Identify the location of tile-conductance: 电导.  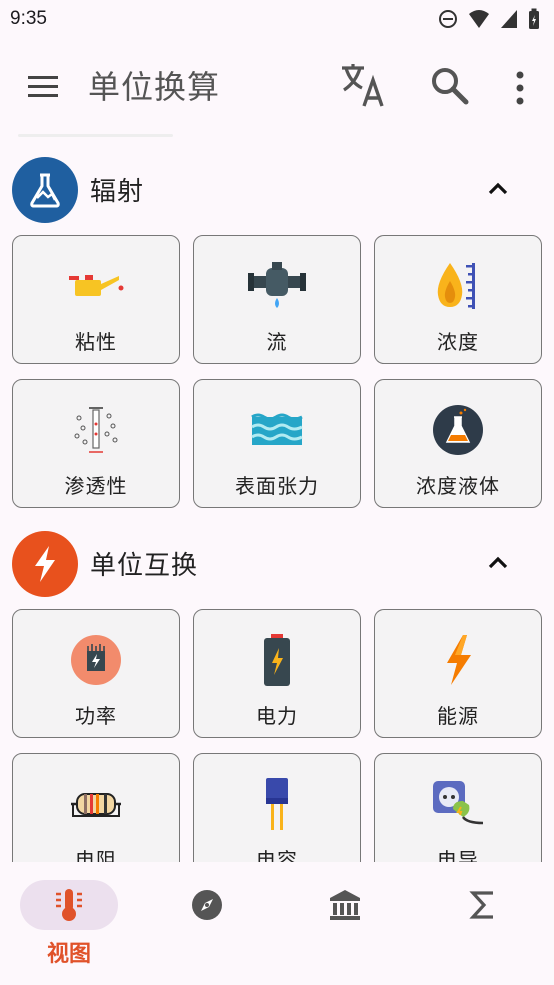
(458, 807).